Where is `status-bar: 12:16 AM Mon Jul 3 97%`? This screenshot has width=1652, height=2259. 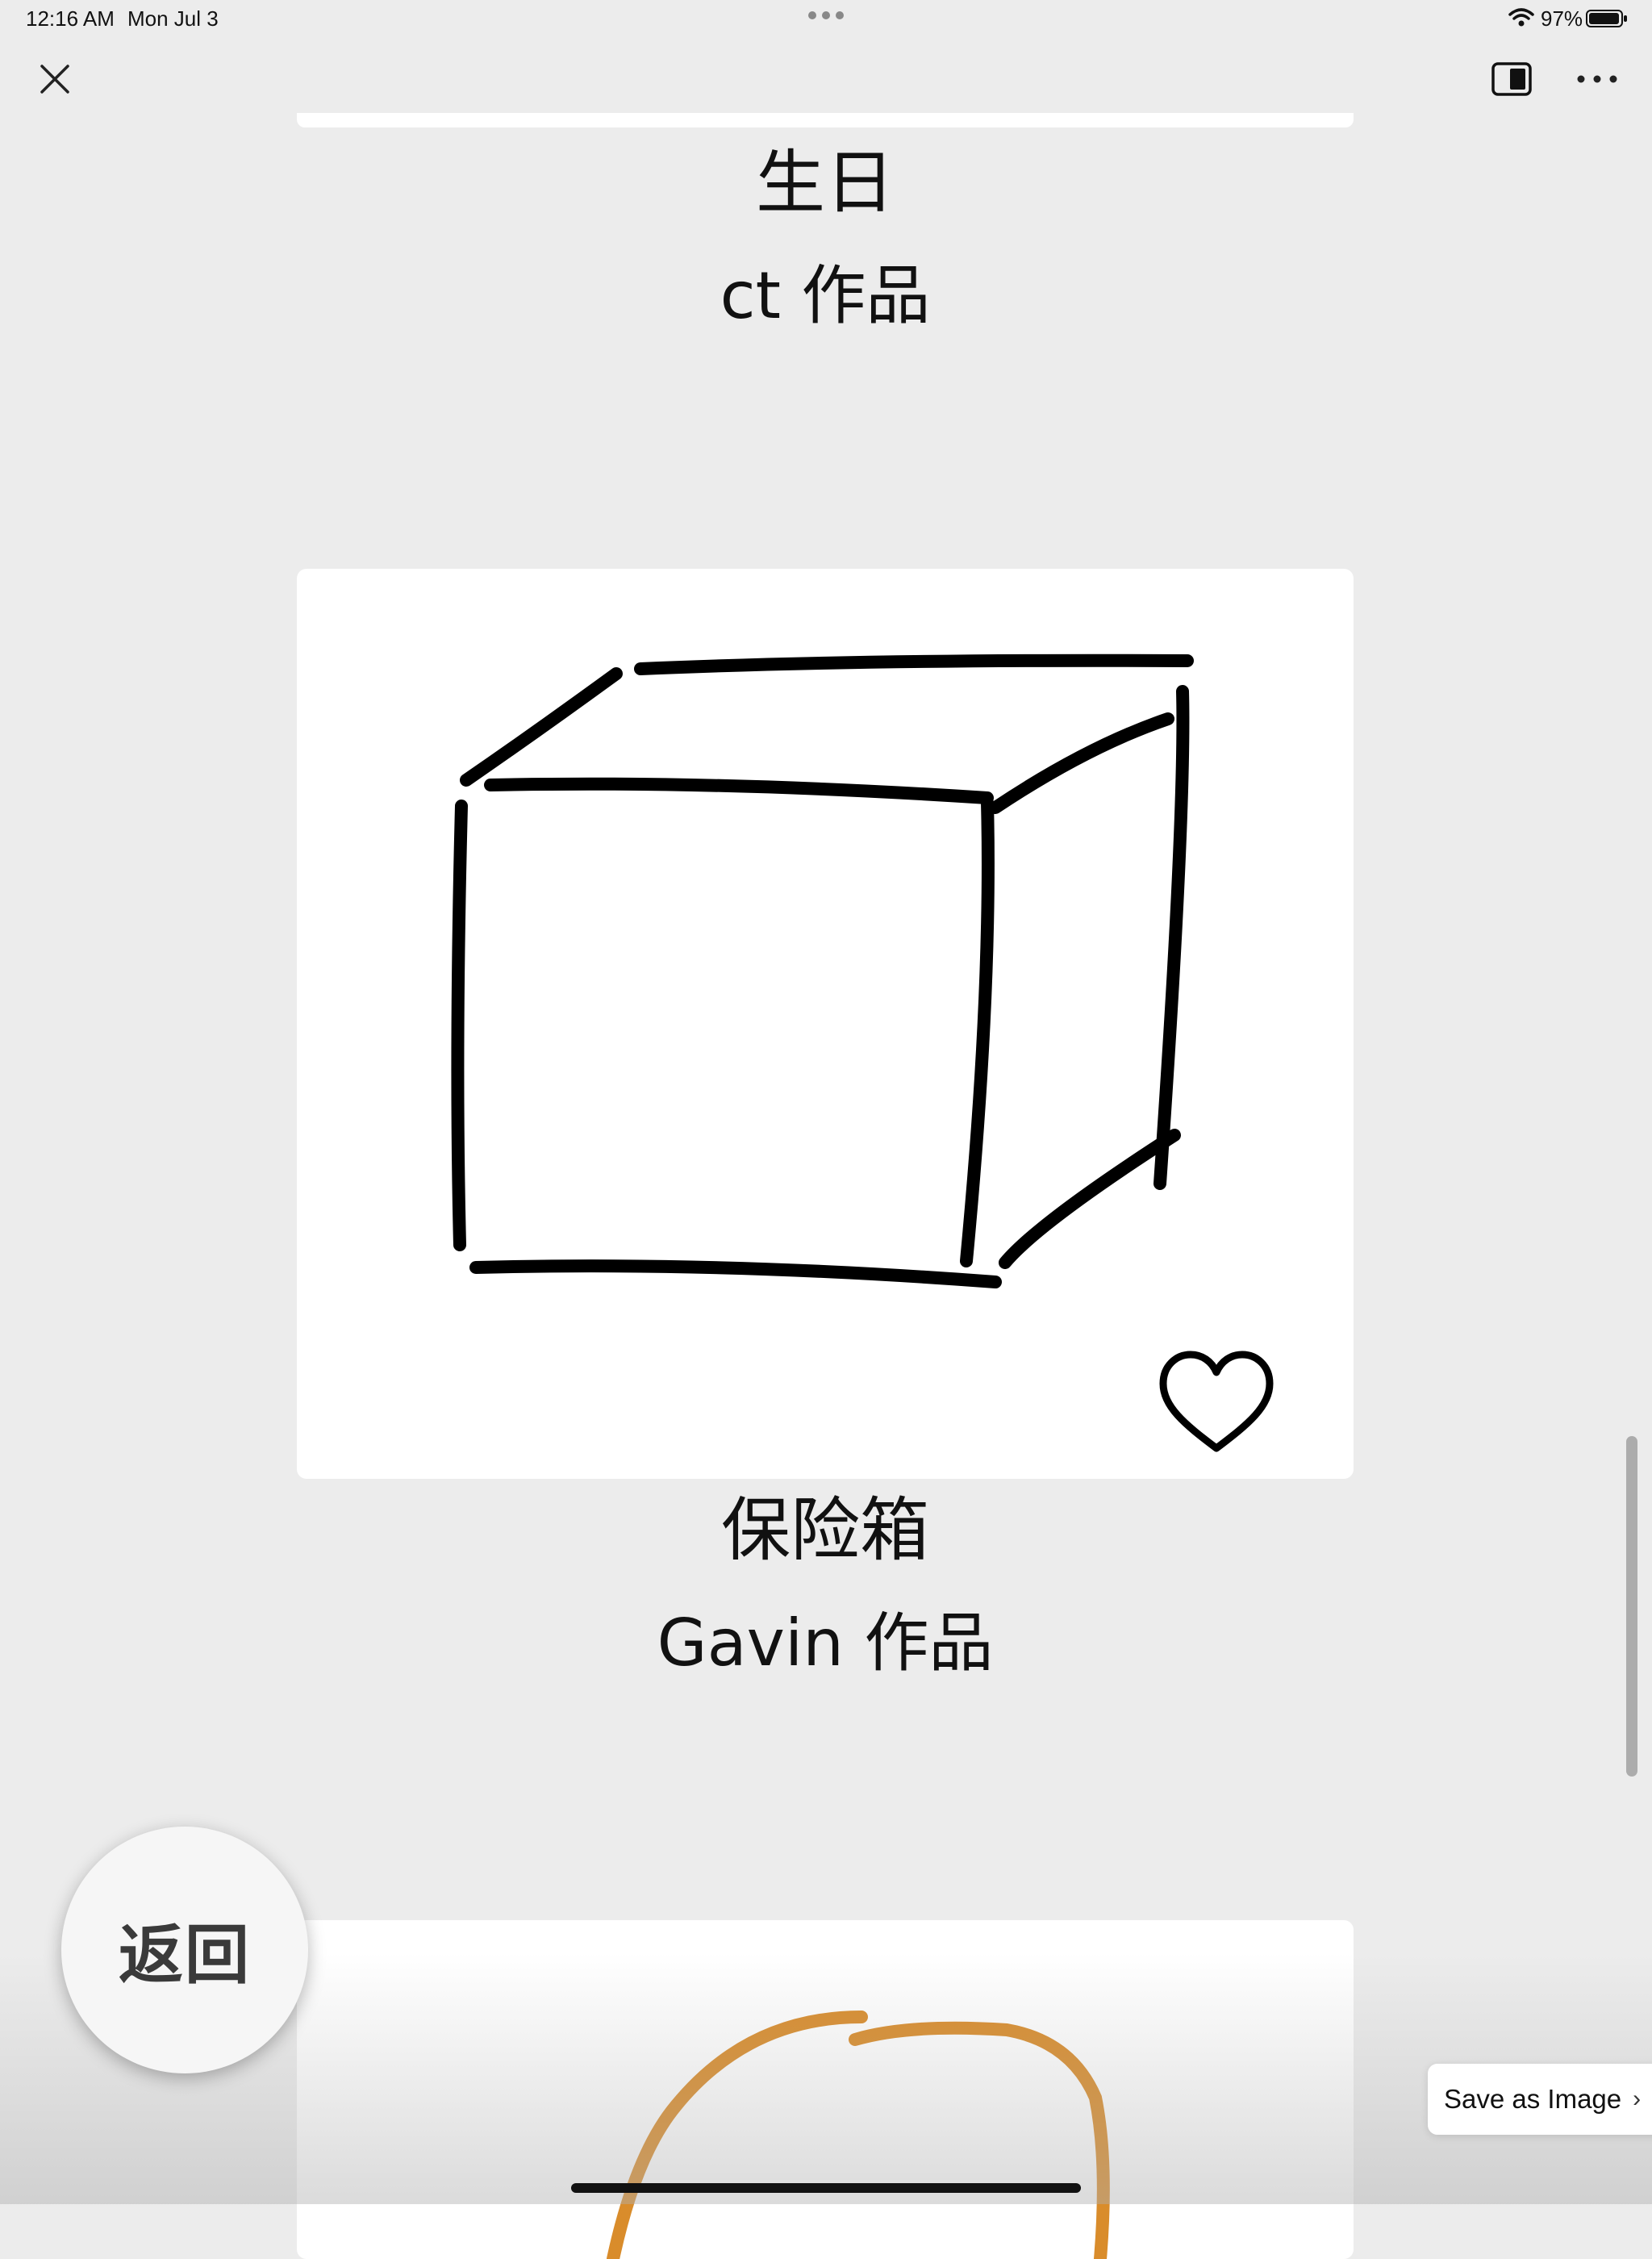 status-bar: 12:16 AM Mon Jul 3 97% is located at coordinates (826, 19).